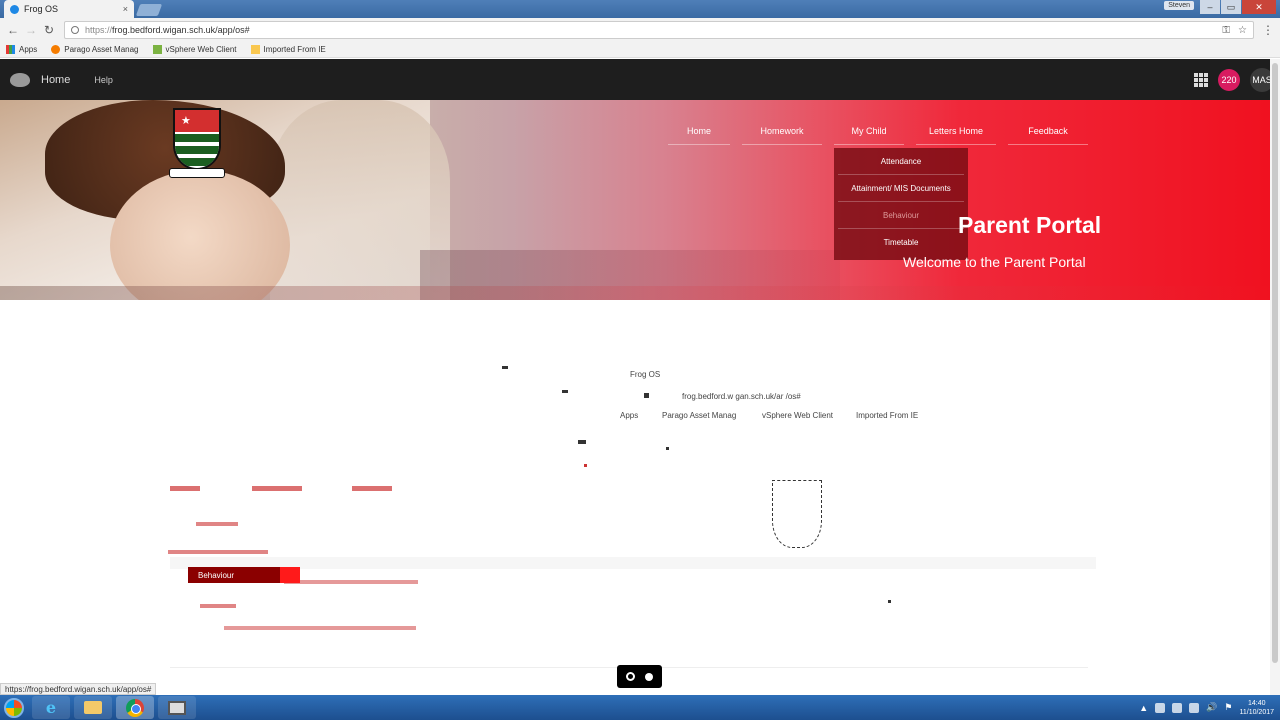 The width and height of the screenshot is (1280, 720). What do you see at coordinates (13, 30) in the screenshot?
I see `back-button: ←` at bounding box center [13, 30].